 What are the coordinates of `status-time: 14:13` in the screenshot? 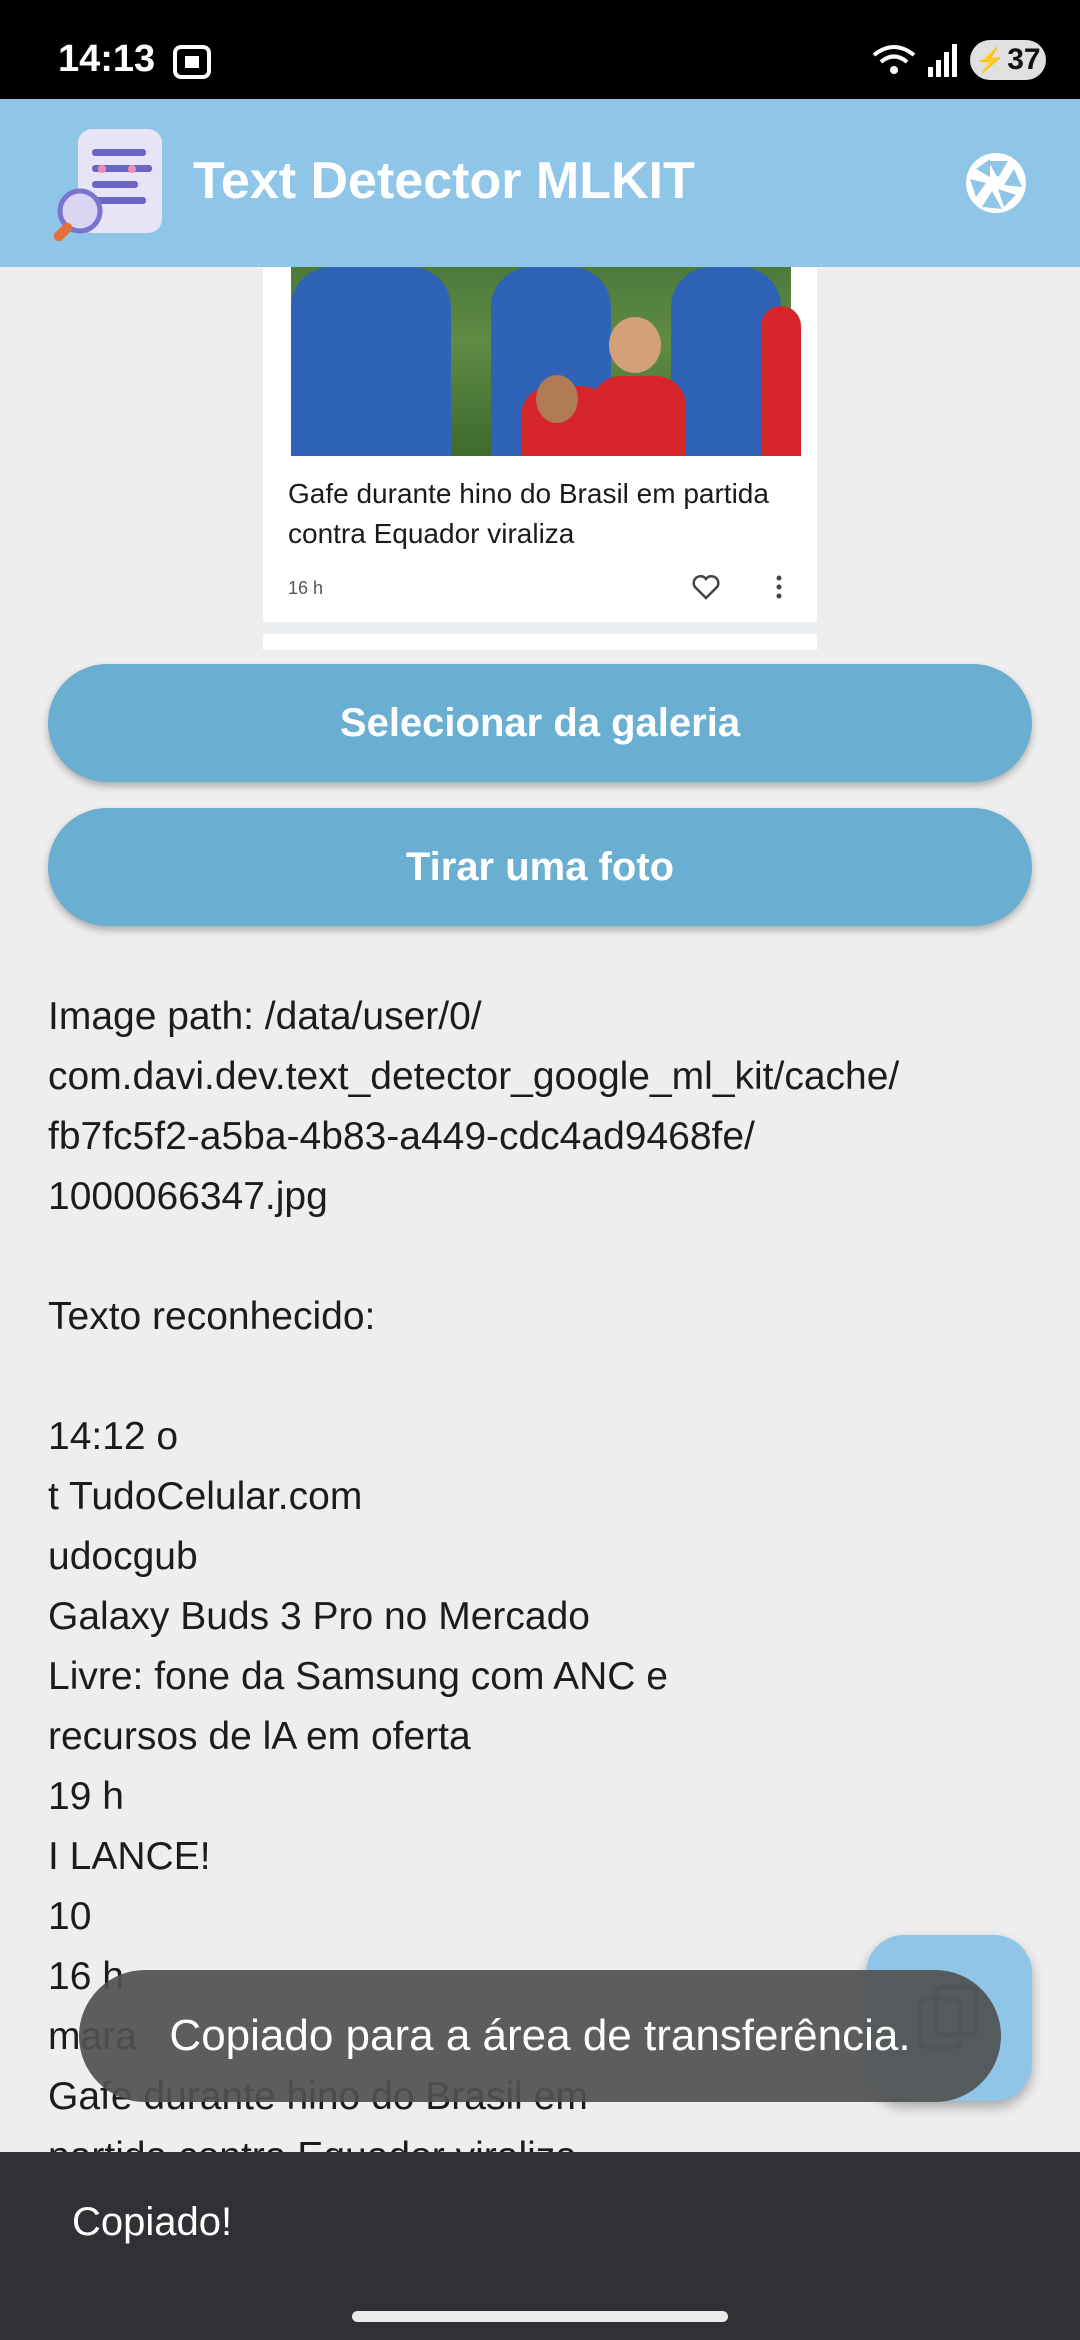 It's located at (107, 59).